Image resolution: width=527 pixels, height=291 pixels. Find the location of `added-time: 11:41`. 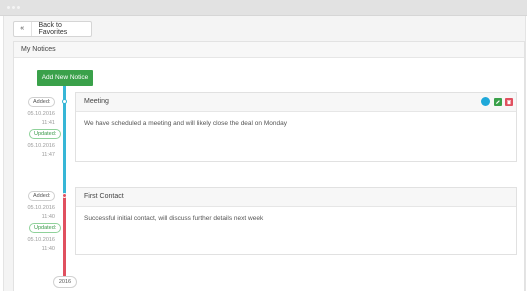

added-time: 11:41 is located at coordinates (48, 123).